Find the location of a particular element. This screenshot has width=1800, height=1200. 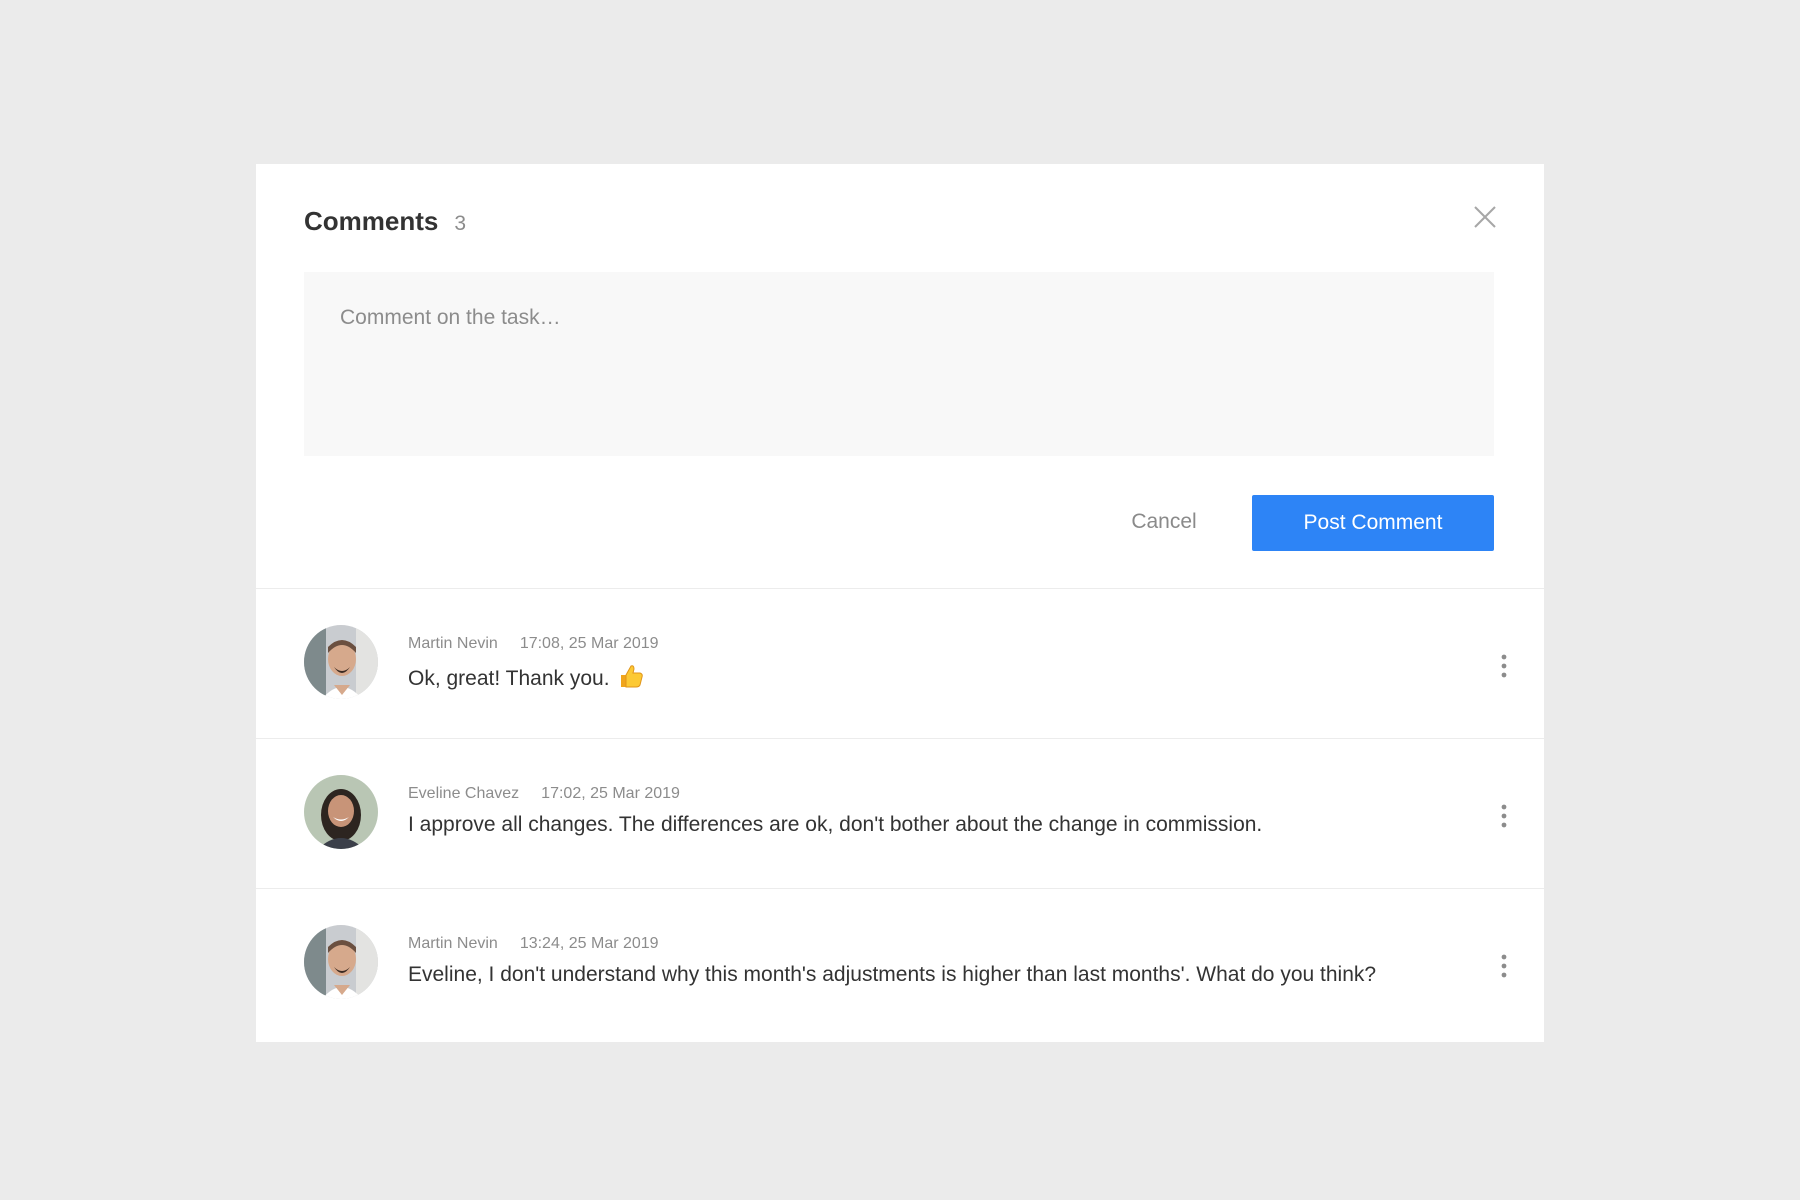

comment-meta: Martin Nevin 13:24, 25 Mar 2019 is located at coordinates (533, 944).